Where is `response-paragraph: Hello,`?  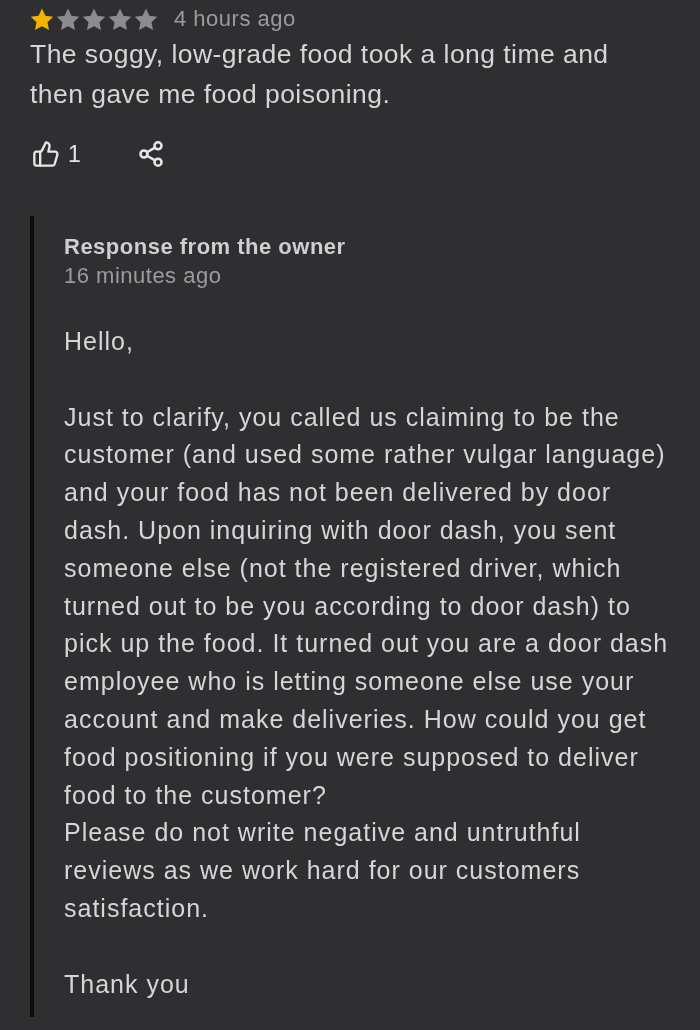 response-paragraph: Hello, is located at coordinates (99, 341).